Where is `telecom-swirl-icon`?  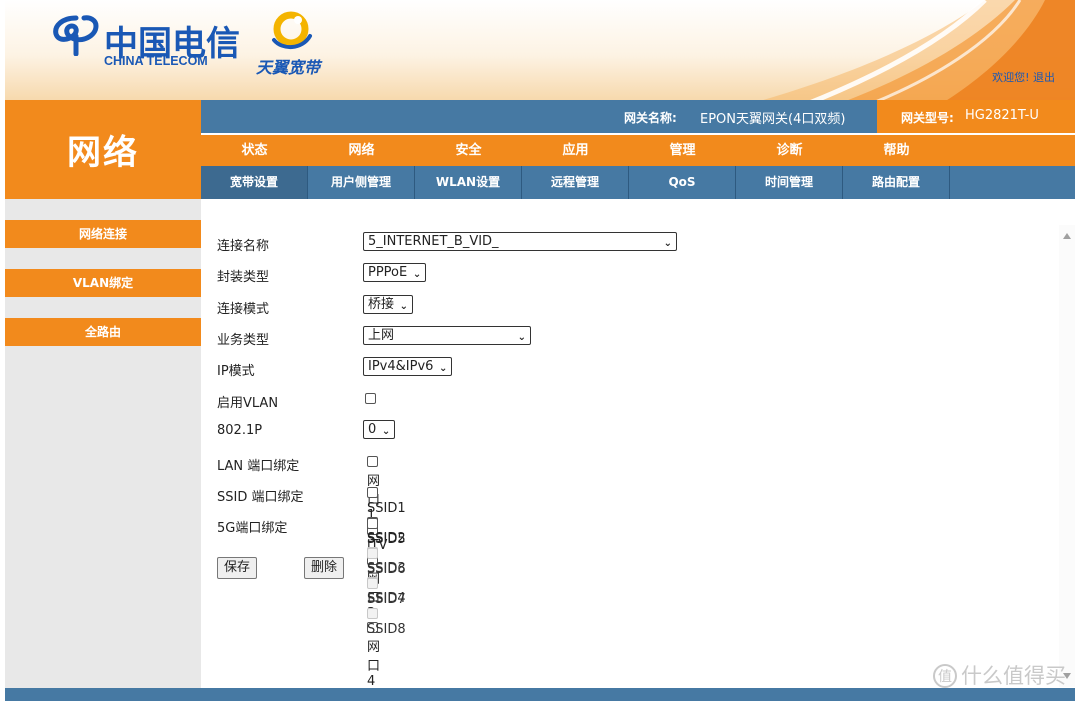 telecom-swirl-icon is located at coordinates (76, 36).